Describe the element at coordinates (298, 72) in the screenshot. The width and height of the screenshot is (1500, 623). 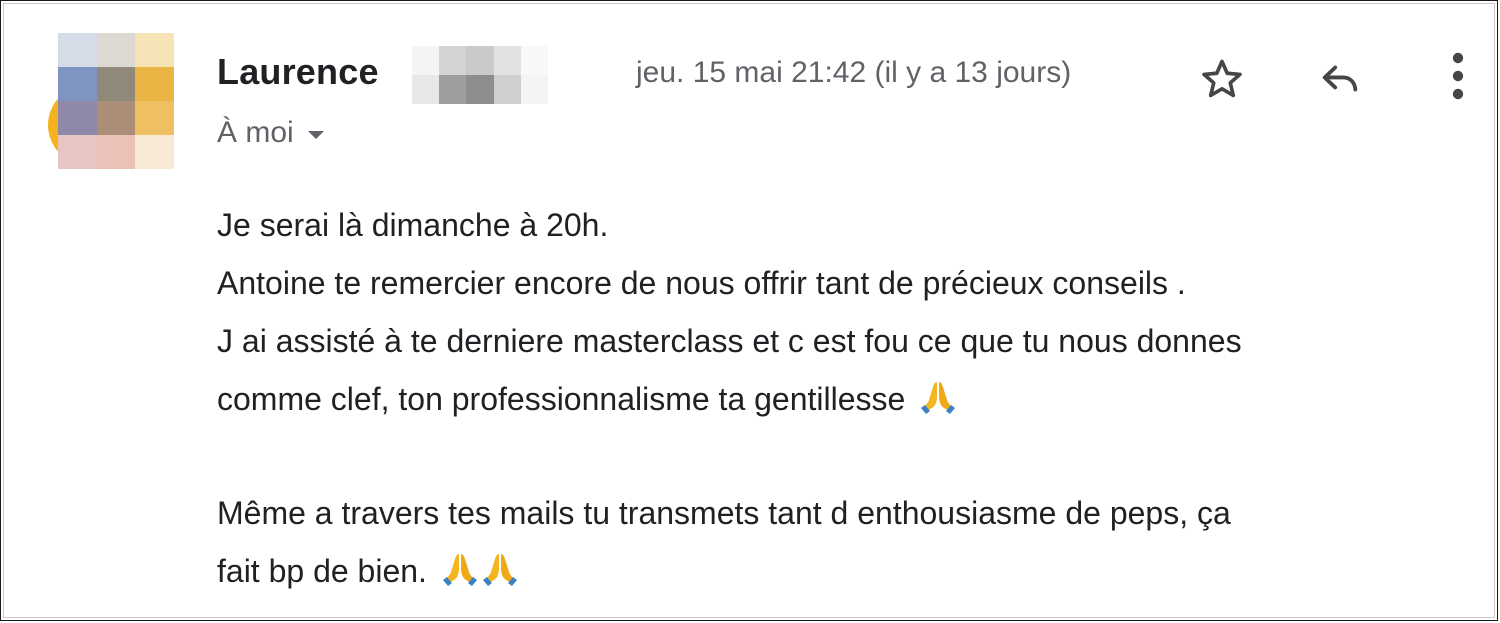
I see `sender-name: Laurence` at that location.